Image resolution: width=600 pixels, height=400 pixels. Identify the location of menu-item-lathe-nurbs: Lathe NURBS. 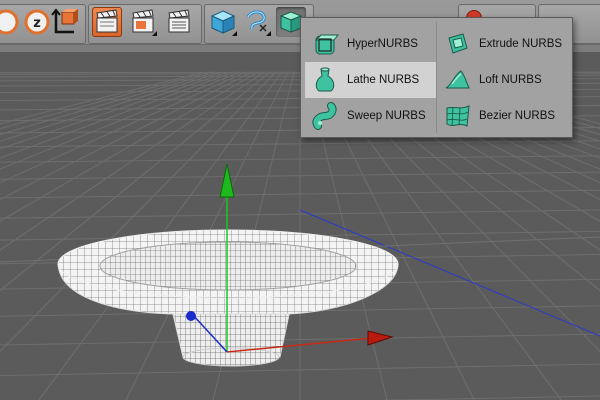
(370, 80).